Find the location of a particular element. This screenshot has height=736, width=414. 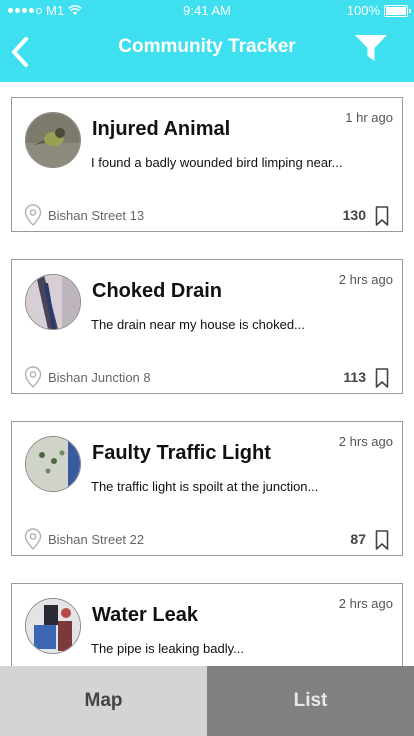

report-location-label: Bishan Street 13 is located at coordinates (96, 215).